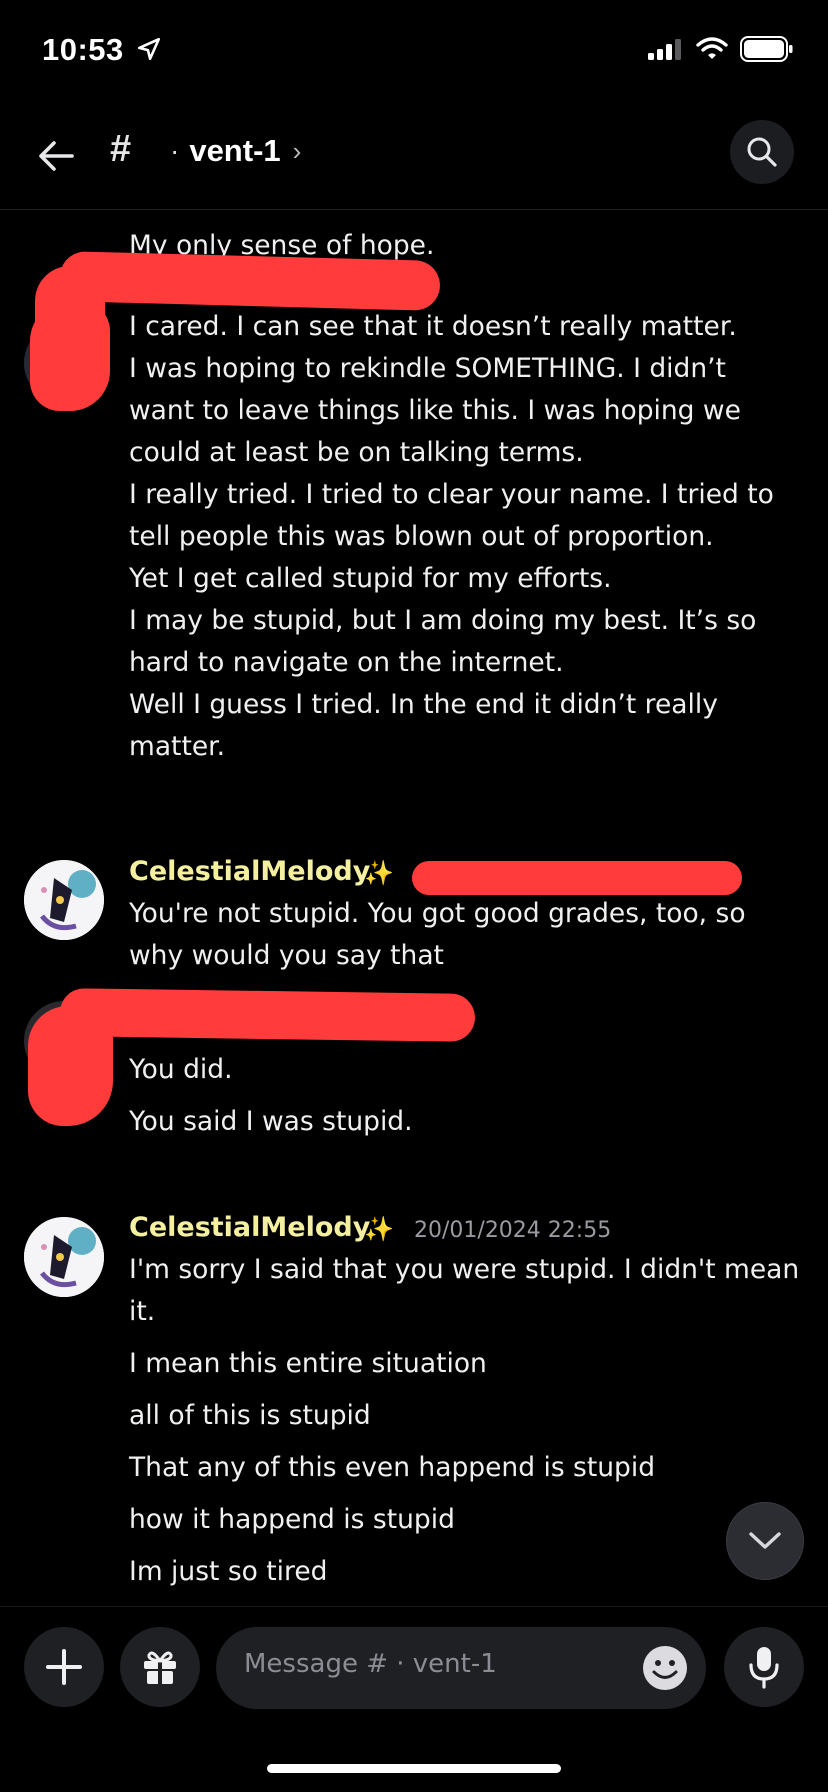 This screenshot has height=1792, width=828. Describe the element at coordinates (292, 1519) in the screenshot. I see `message-line: how it happend is stupid` at that location.